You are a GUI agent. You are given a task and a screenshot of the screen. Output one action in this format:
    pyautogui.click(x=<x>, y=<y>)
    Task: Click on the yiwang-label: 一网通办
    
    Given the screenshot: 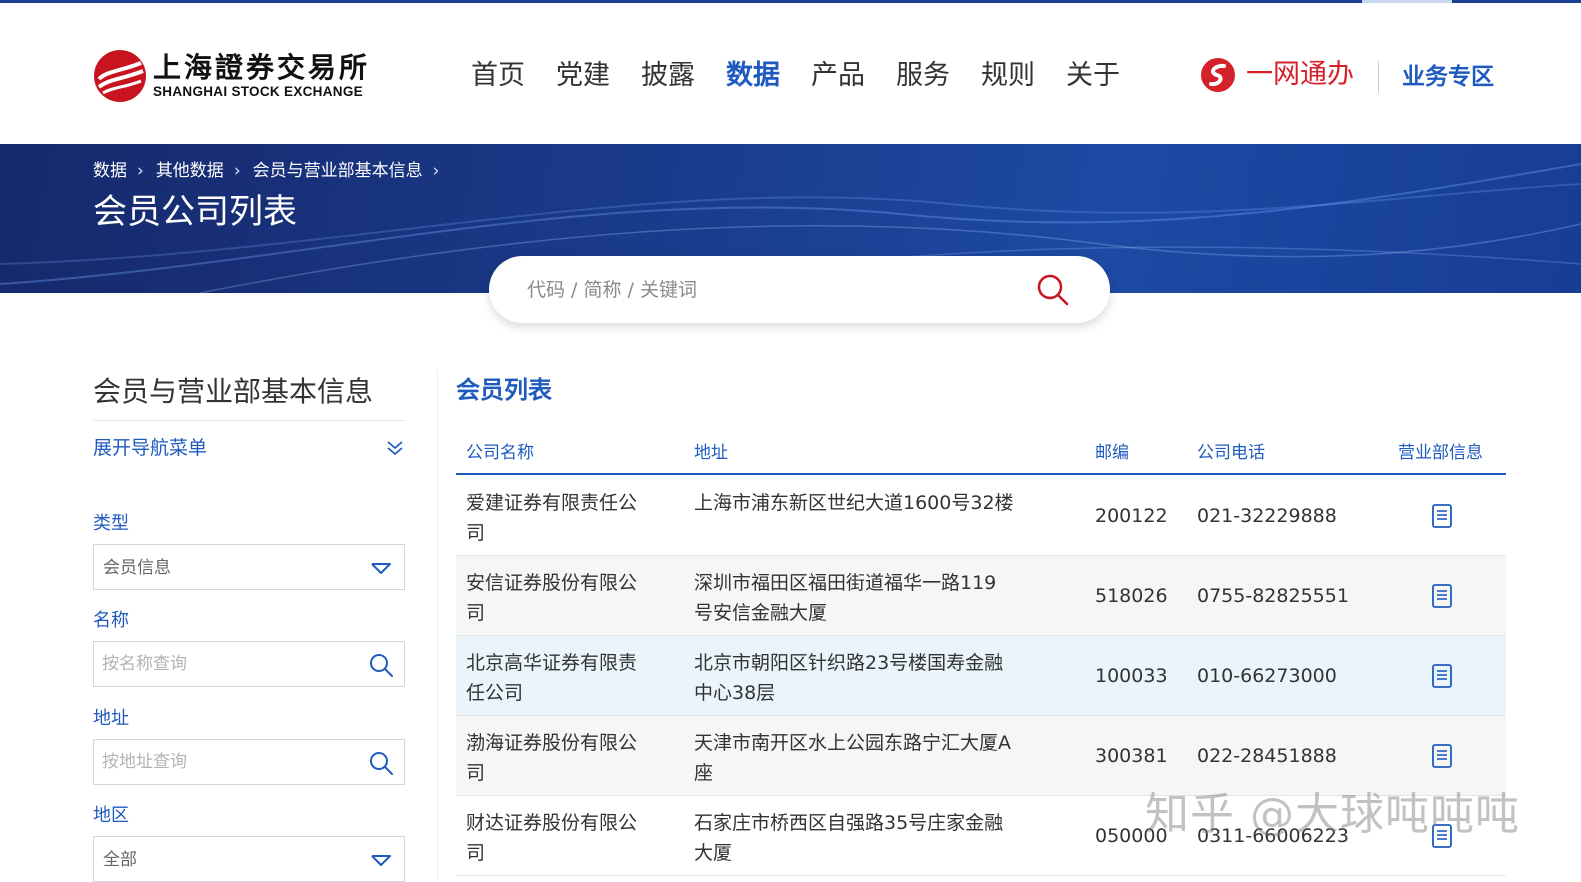 What is the action you would take?
    pyautogui.click(x=1300, y=74)
    